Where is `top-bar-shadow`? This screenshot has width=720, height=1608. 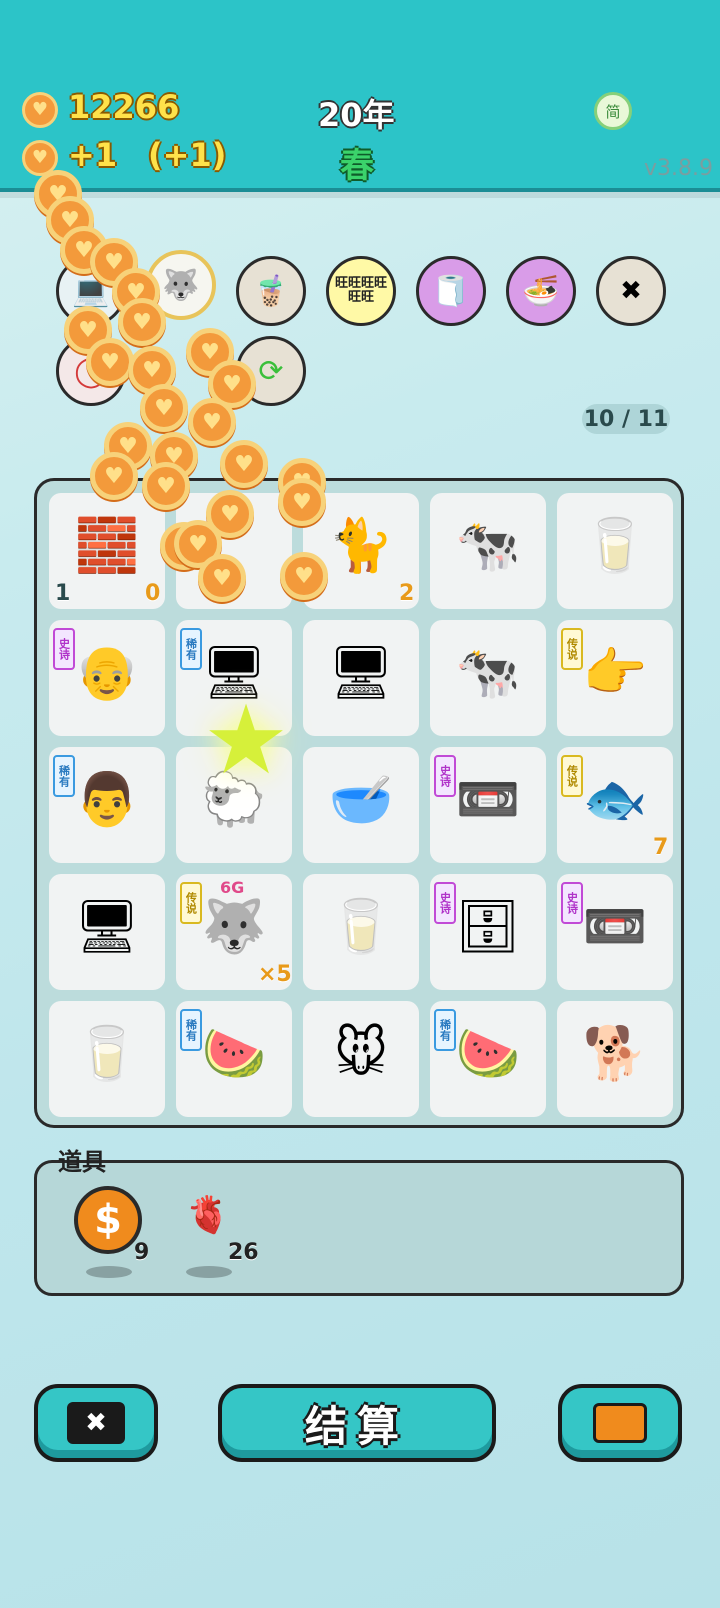 top-bar-shadow is located at coordinates (360, 195).